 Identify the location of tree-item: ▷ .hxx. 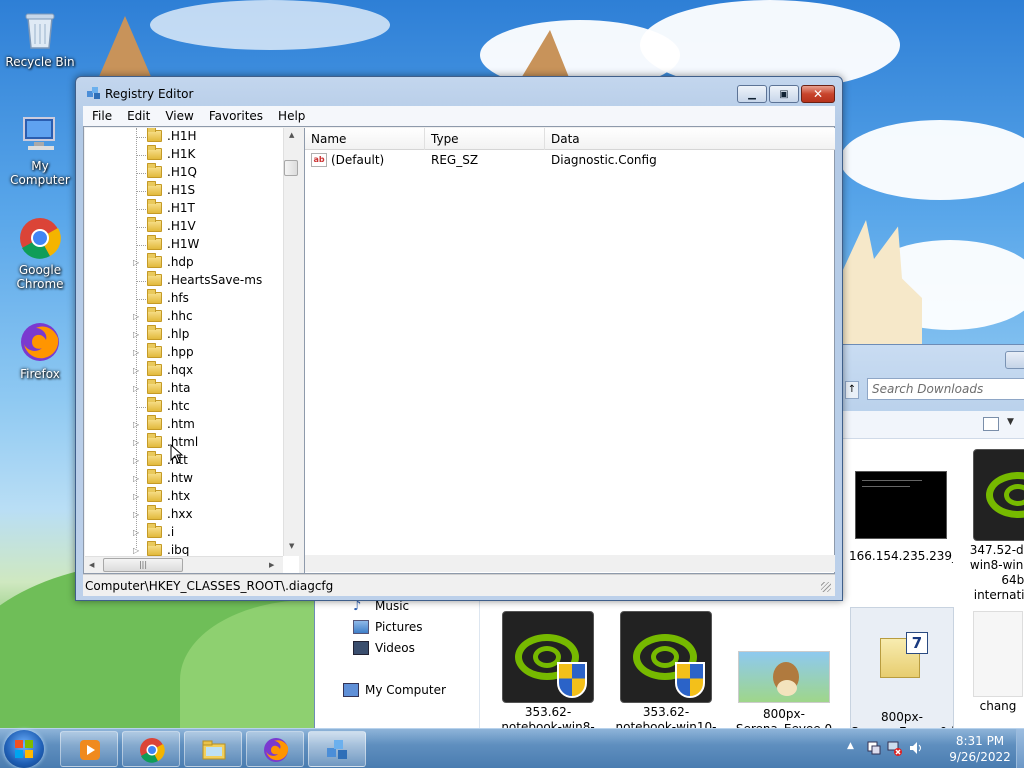
(185, 514).